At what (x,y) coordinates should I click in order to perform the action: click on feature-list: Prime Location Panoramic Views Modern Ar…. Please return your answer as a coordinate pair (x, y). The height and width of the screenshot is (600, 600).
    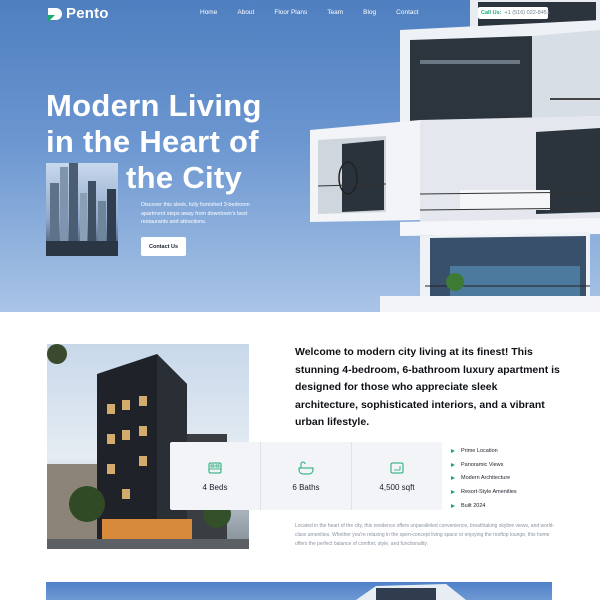
    Looking at the image, I should click on (484, 478).